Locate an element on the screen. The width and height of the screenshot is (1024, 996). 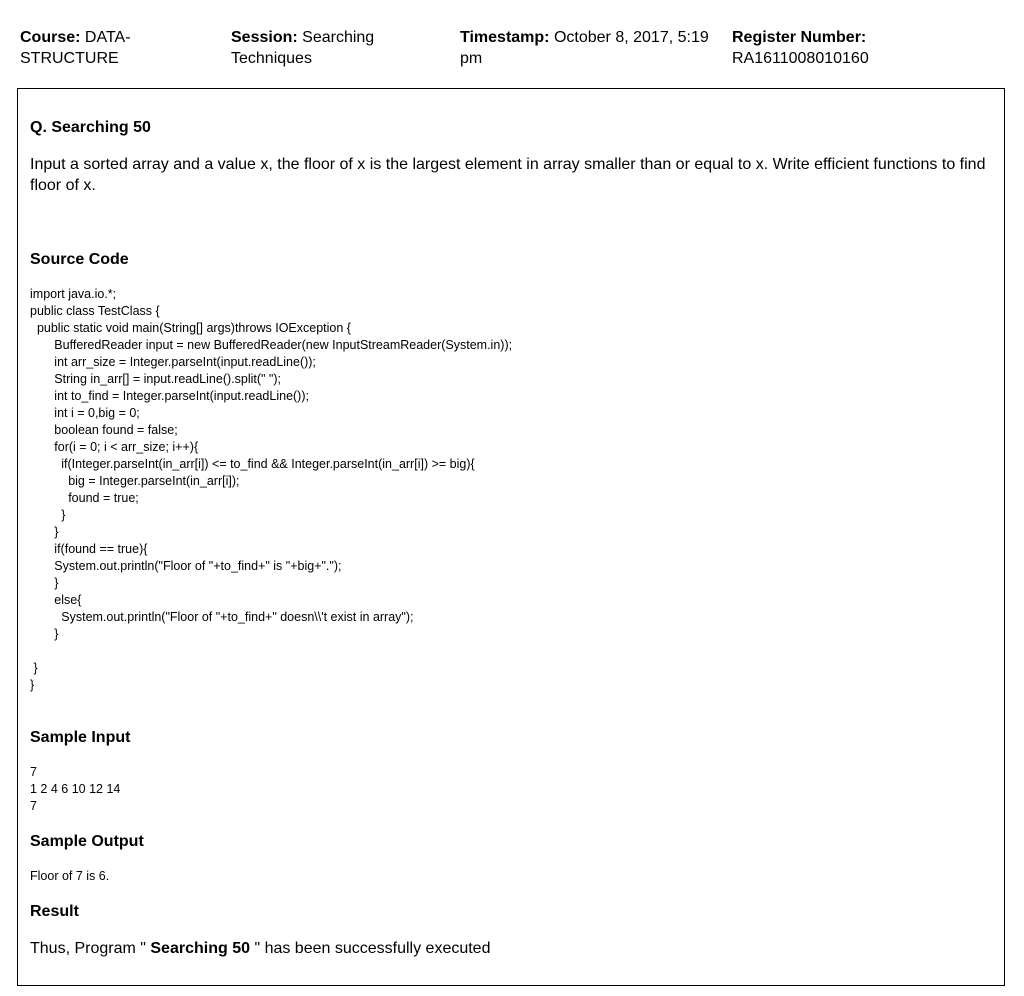
session-label: Session: is located at coordinates (264, 37).